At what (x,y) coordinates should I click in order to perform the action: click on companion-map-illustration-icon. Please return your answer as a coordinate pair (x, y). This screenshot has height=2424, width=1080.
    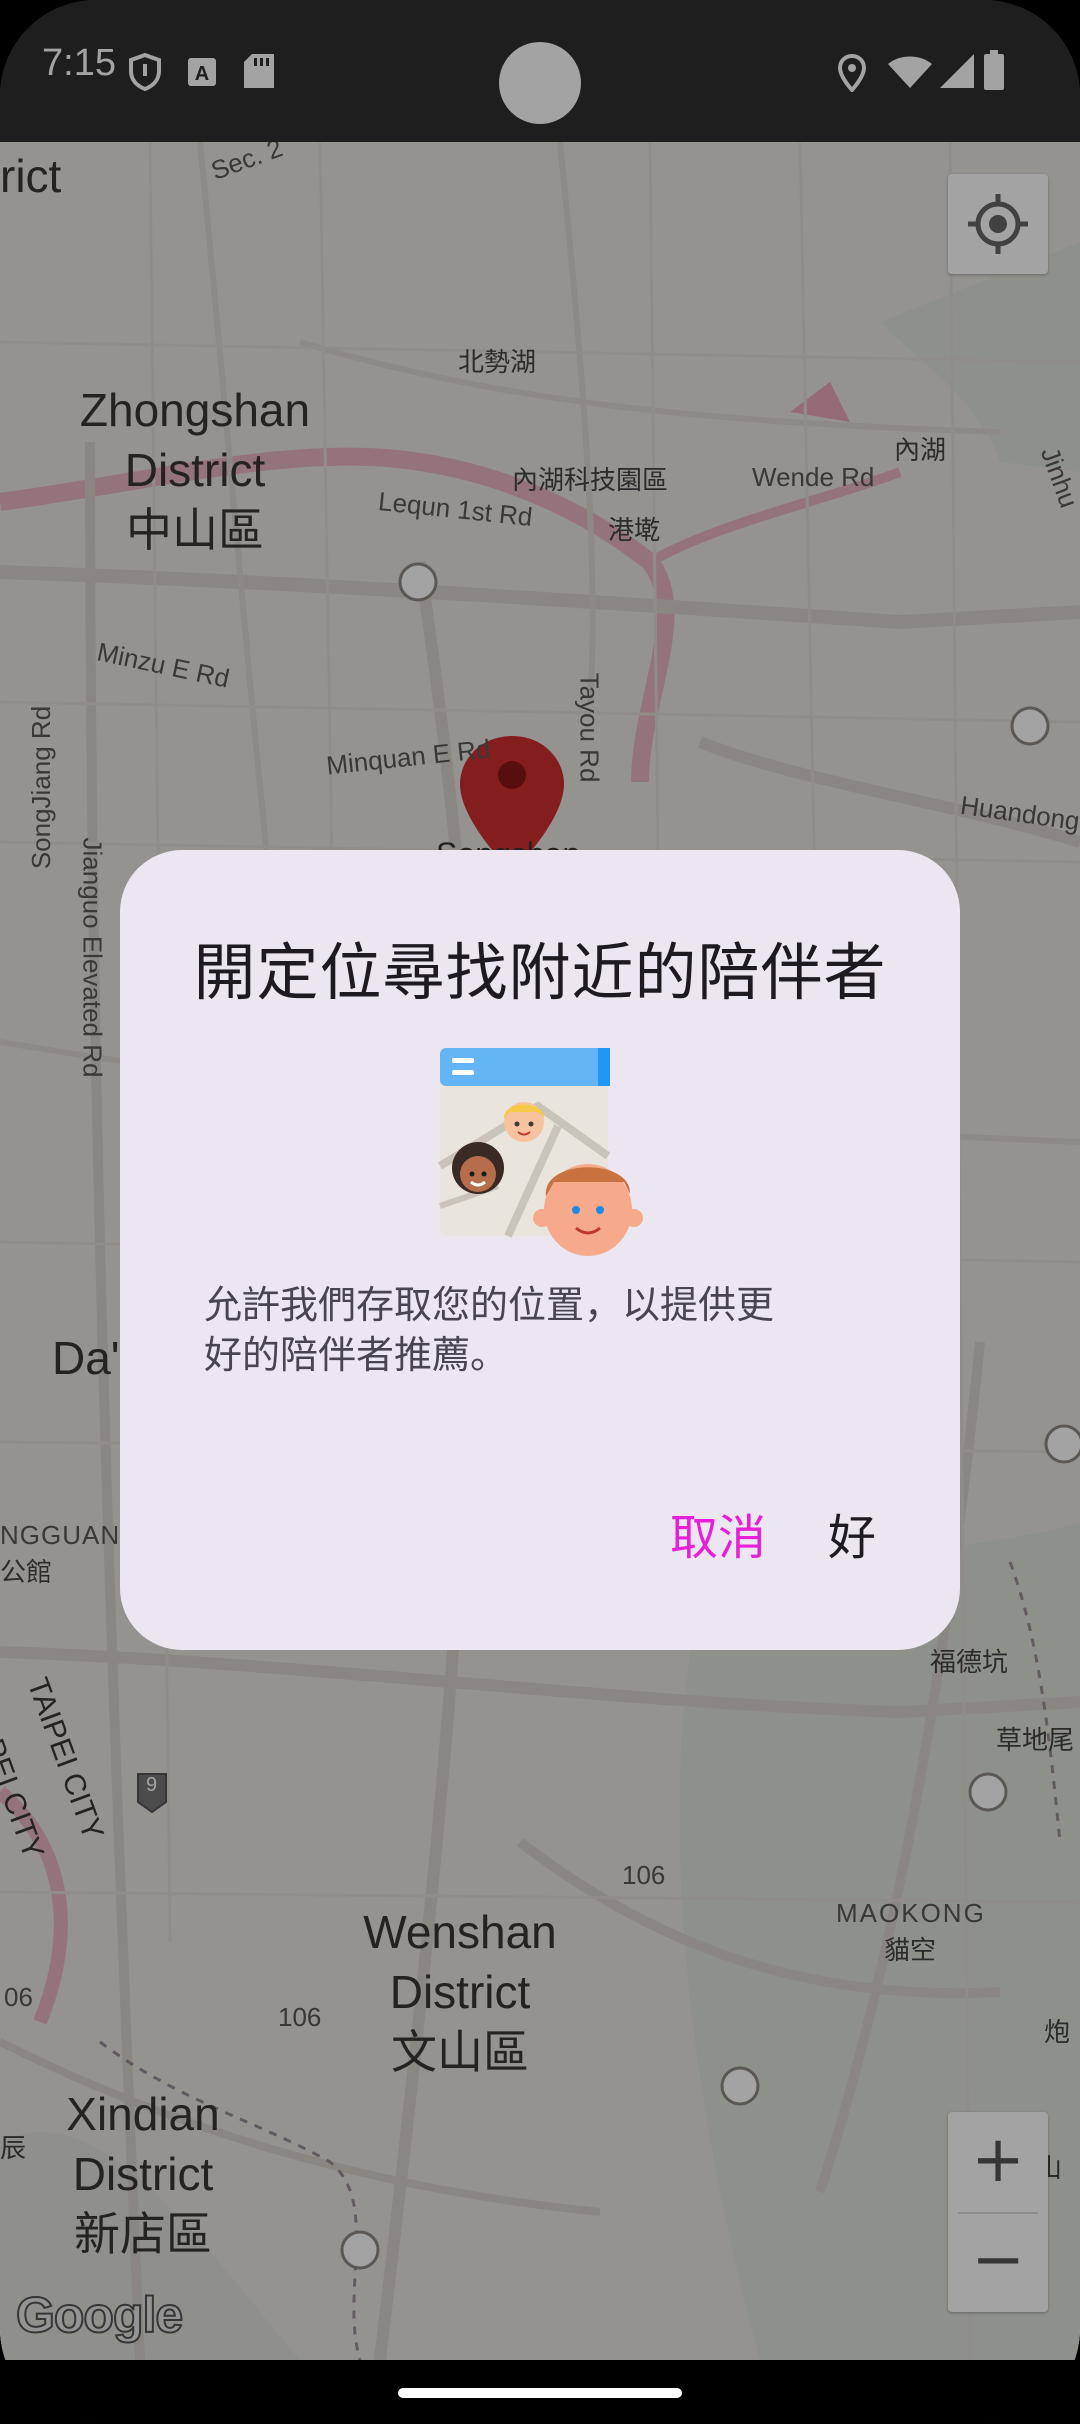
    Looking at the image, I should click on (540, 1152).